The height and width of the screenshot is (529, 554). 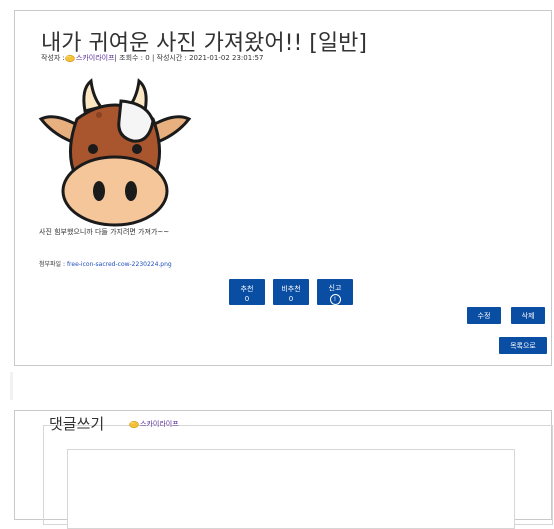 What do you see at coordinates (11, 386) in the screenshot?
I see `section-divider` at bounding box center [11, 386].